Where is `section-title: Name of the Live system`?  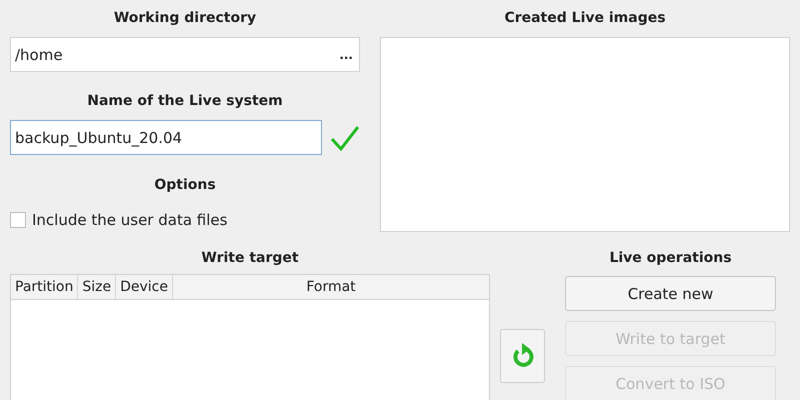 section-title: Name of the Live system is located at coordinates (185, 101).